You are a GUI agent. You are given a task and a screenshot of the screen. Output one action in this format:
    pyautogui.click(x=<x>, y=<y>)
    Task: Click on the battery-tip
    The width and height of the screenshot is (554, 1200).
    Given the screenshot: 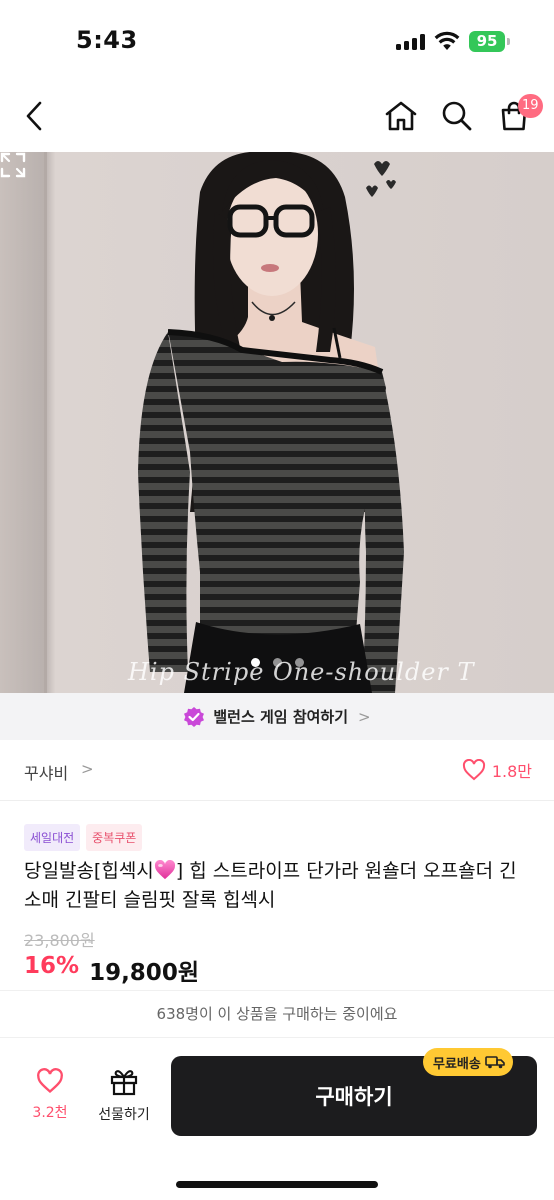 What is the action you would take?
    pyautogui.click(x=508, y=41)
    